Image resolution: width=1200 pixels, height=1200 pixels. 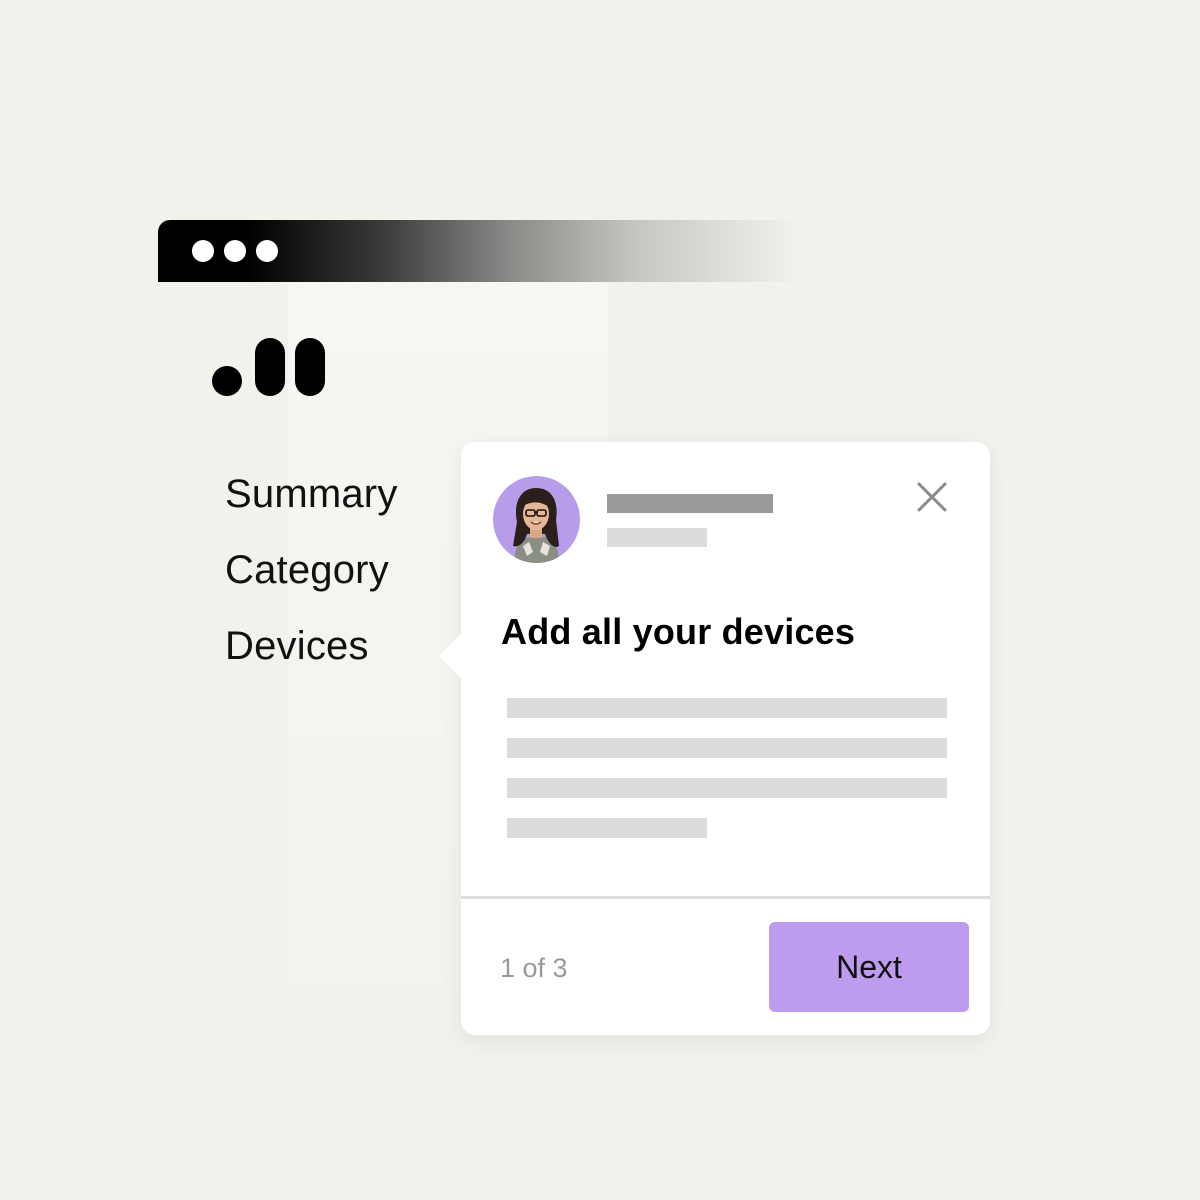 I want to click on popover-pointer, so click(x=451, y=656).